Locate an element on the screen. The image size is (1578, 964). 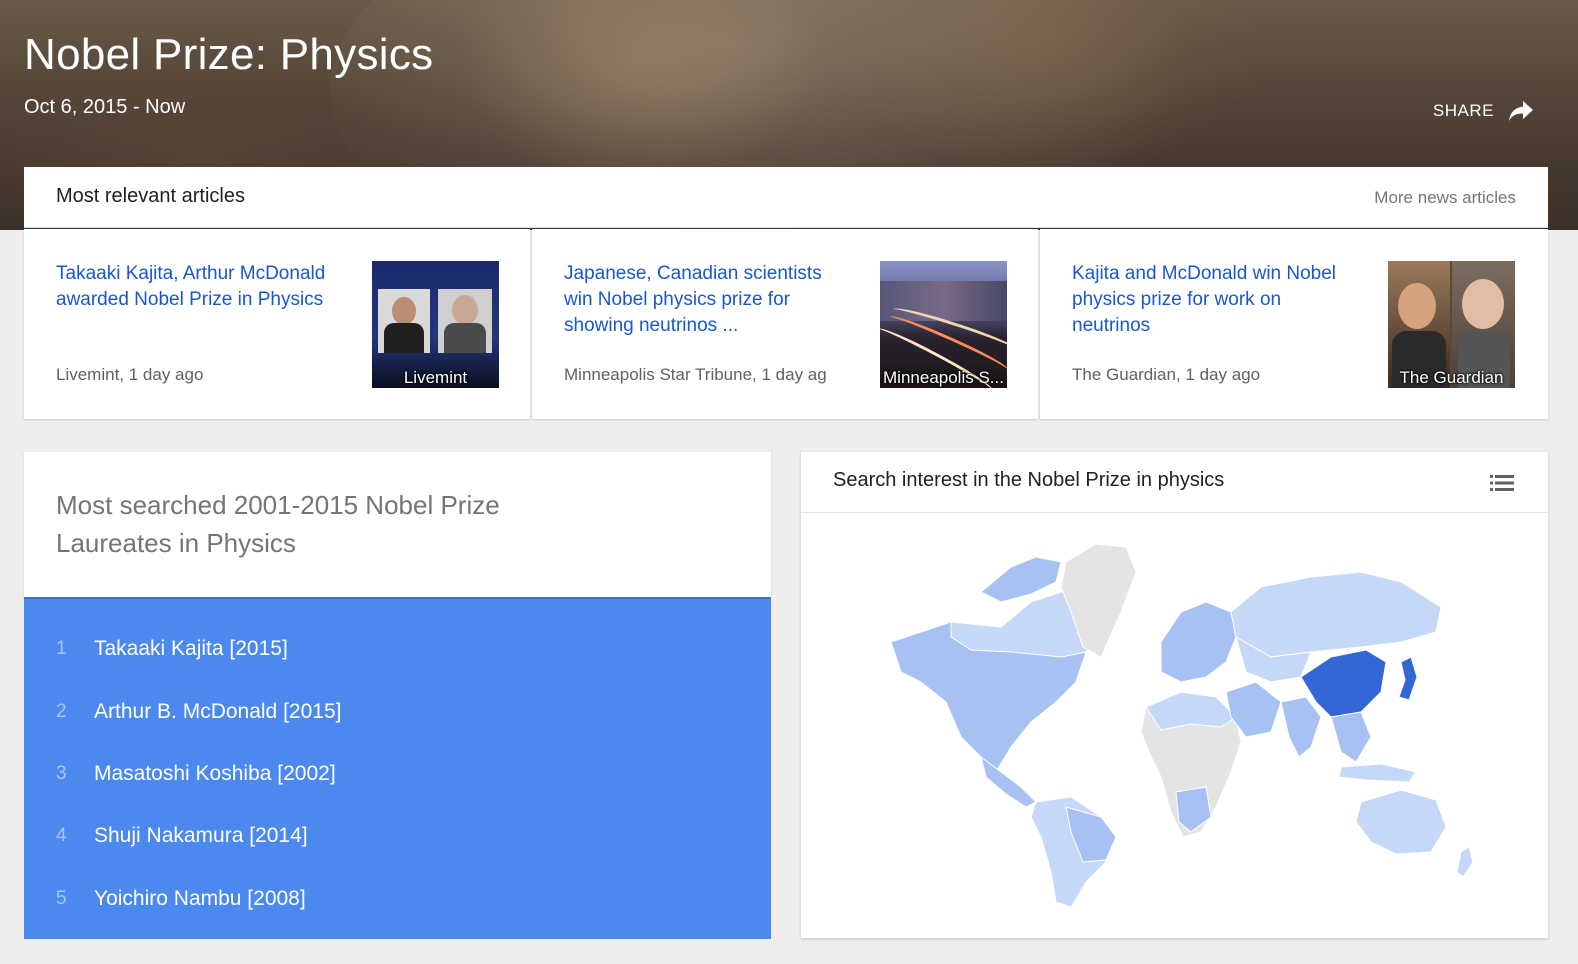
rank-number: 1 is located at coordinates (61, 648).